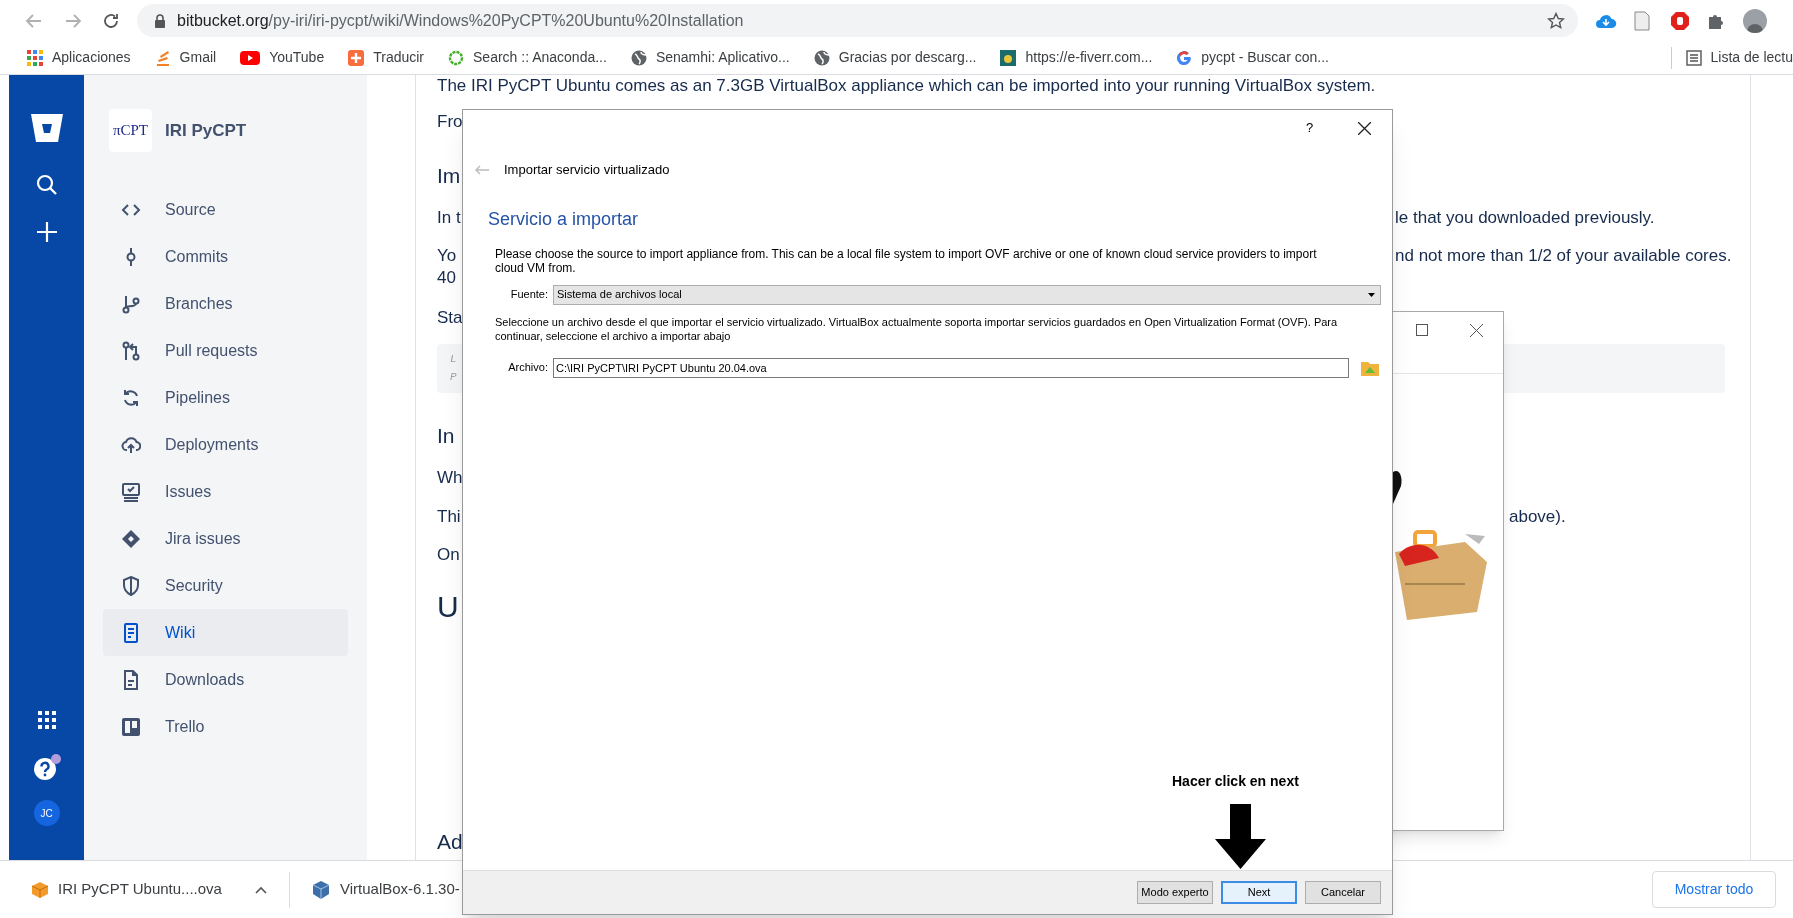  What do you see at coordinates (111, 20) in the screenshot?
I see `reload-icon` at bounding box center [111, 20].